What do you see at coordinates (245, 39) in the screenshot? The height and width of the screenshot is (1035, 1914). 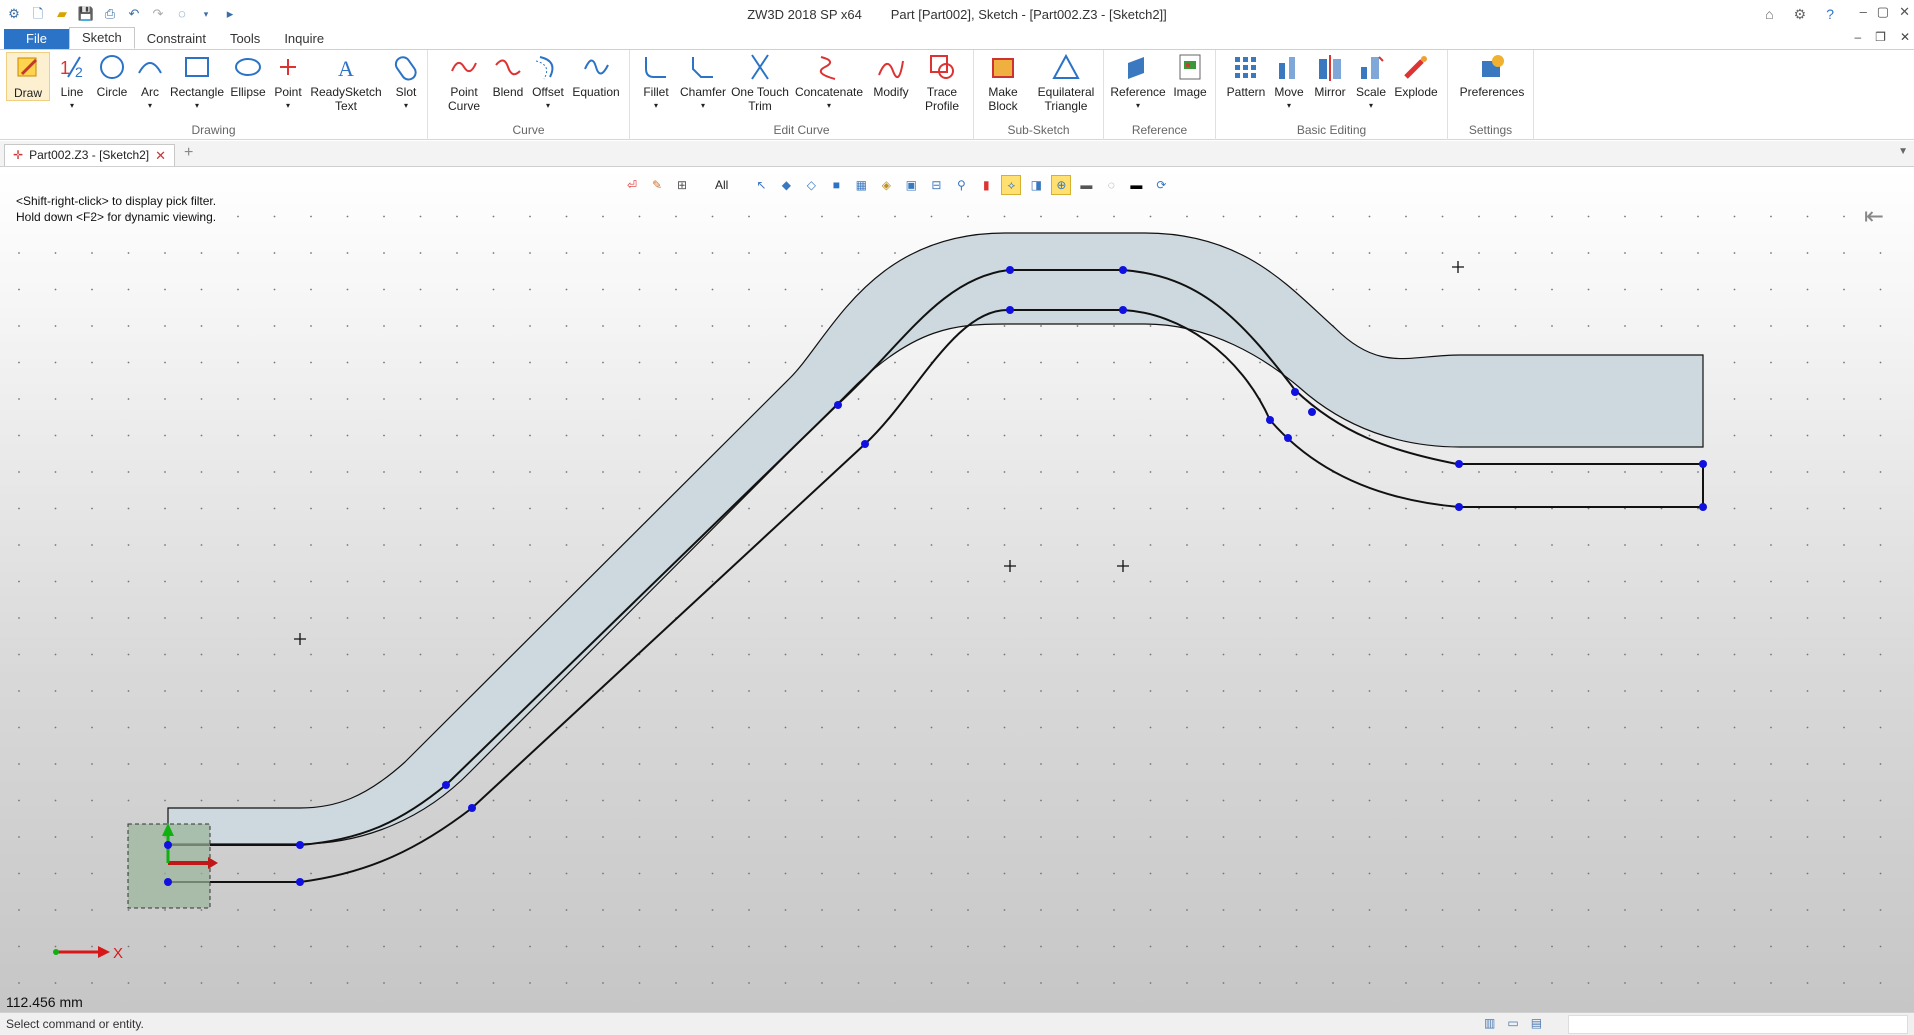 I see `tab-tools: Tools` at bounding box center [245, 39].